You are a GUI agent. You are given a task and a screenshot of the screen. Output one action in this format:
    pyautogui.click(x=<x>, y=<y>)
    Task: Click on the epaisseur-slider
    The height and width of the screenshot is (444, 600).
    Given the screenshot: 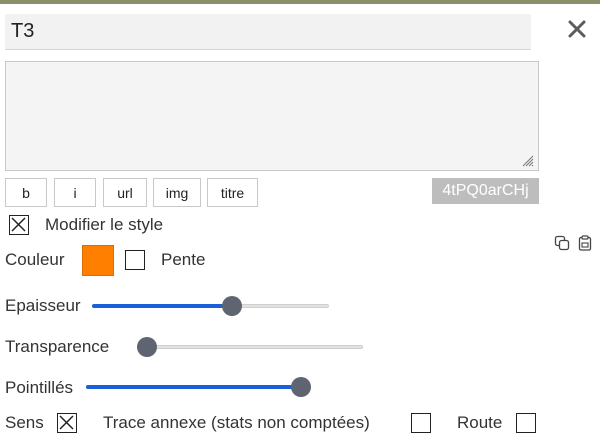 What is the action you would take?
    pyautogui.click(x=210, y=306)
    